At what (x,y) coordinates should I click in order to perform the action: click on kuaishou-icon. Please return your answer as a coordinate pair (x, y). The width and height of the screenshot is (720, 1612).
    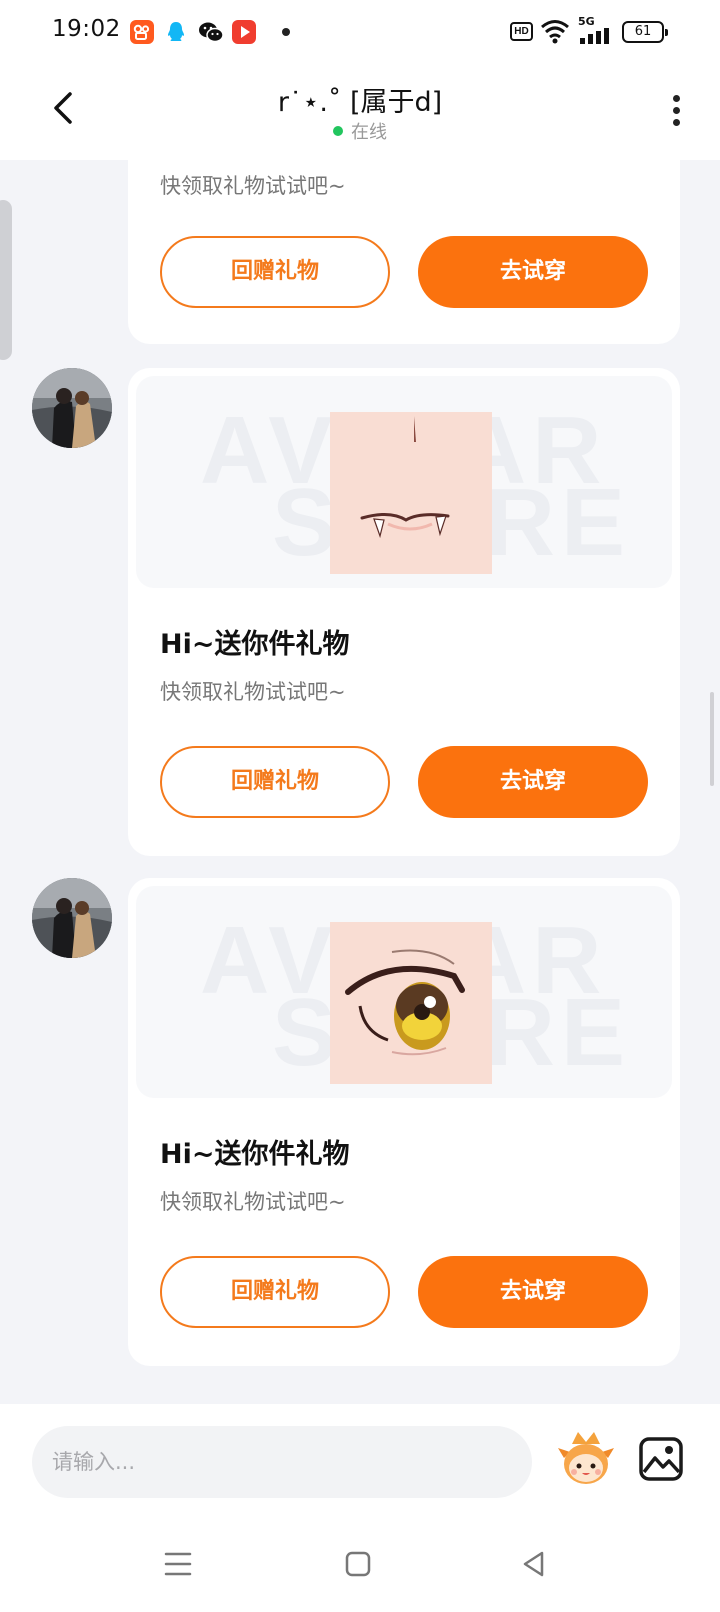
    Looking at the image, I should click on (142, 32).